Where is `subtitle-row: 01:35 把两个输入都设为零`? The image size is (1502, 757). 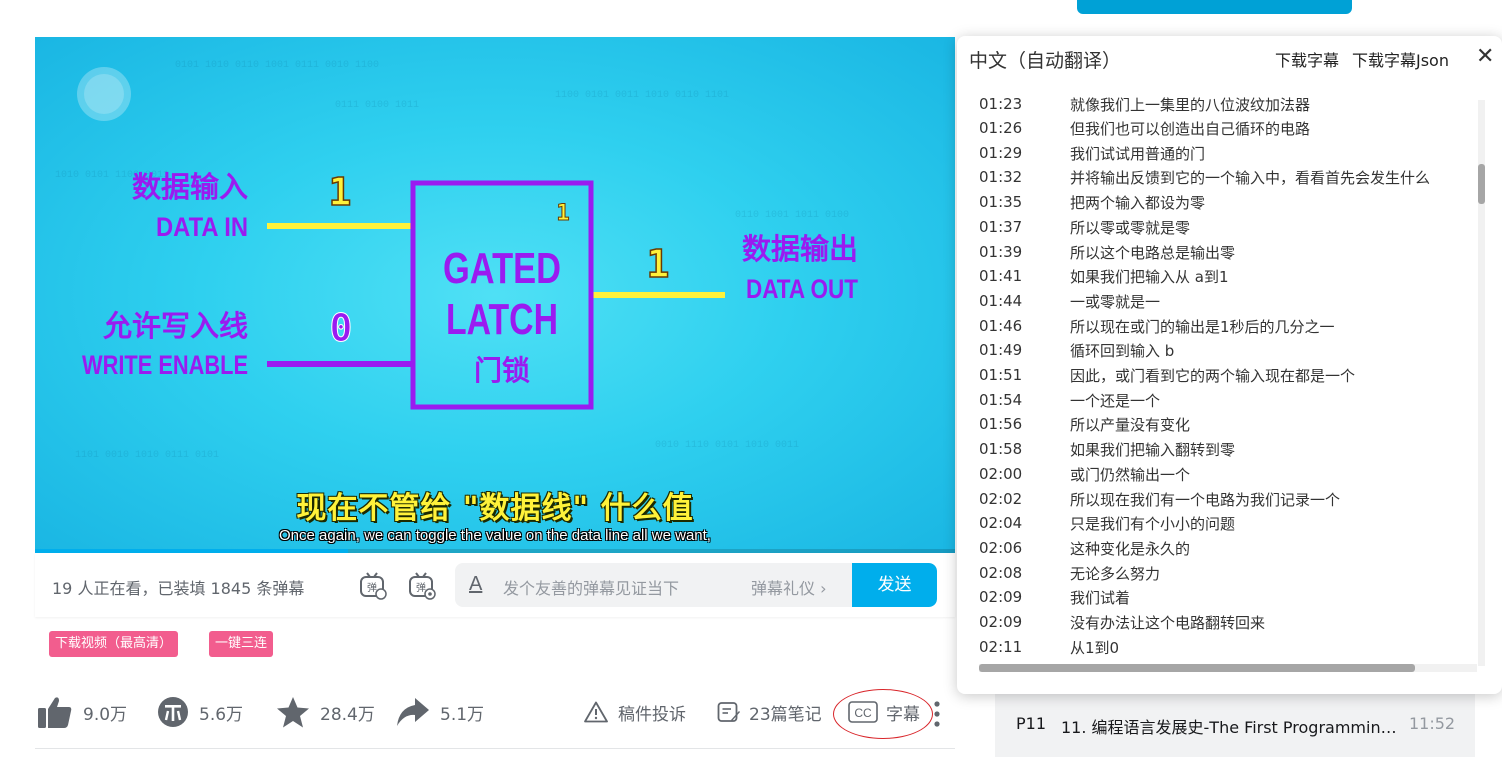 subtitle-row: 01:35 把两个输入都设为零 is located at coordinates (1217, 202).